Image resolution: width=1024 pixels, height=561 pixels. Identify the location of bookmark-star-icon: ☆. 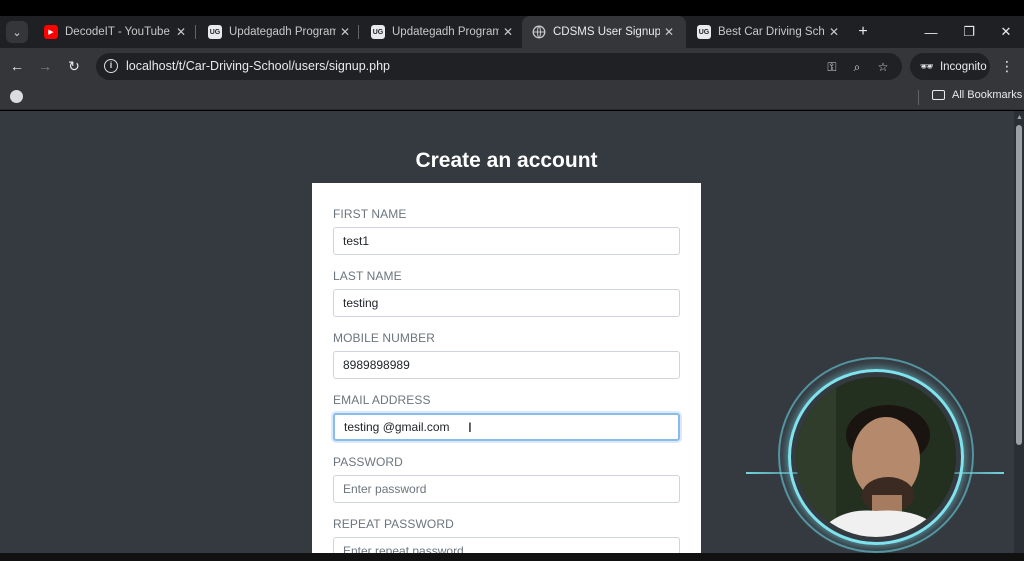
(883, 67).